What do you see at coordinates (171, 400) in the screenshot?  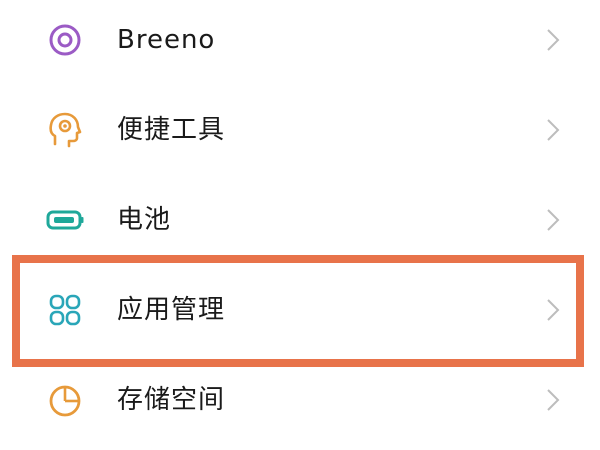 I see `settings-item-label: 存储空间` at bounding box center [171, 400].